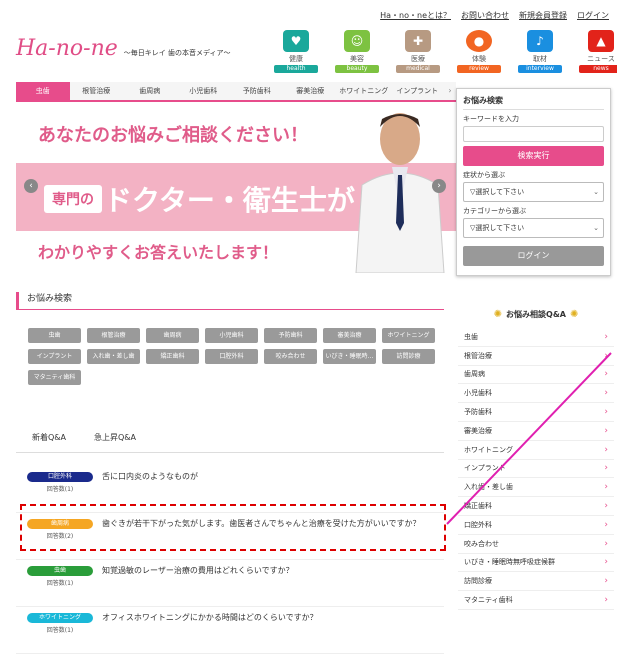 This screenshot has height=654, width=617. Describe the element at coordinates (49, 437) in the screenshot. I see `tab-new: 新着Q&A` at that location.